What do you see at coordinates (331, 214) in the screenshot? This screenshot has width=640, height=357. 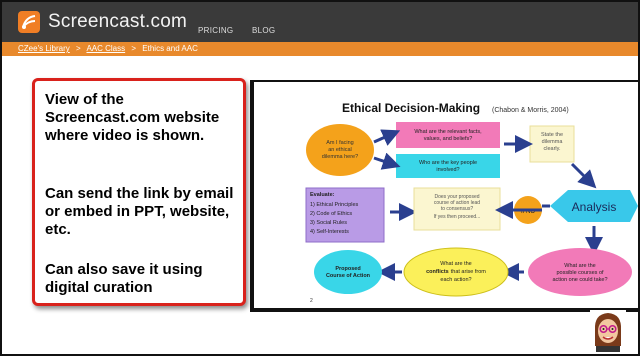 I see `evaluate-item: 2) Code of Ethics` at bounding box center [331, 214].